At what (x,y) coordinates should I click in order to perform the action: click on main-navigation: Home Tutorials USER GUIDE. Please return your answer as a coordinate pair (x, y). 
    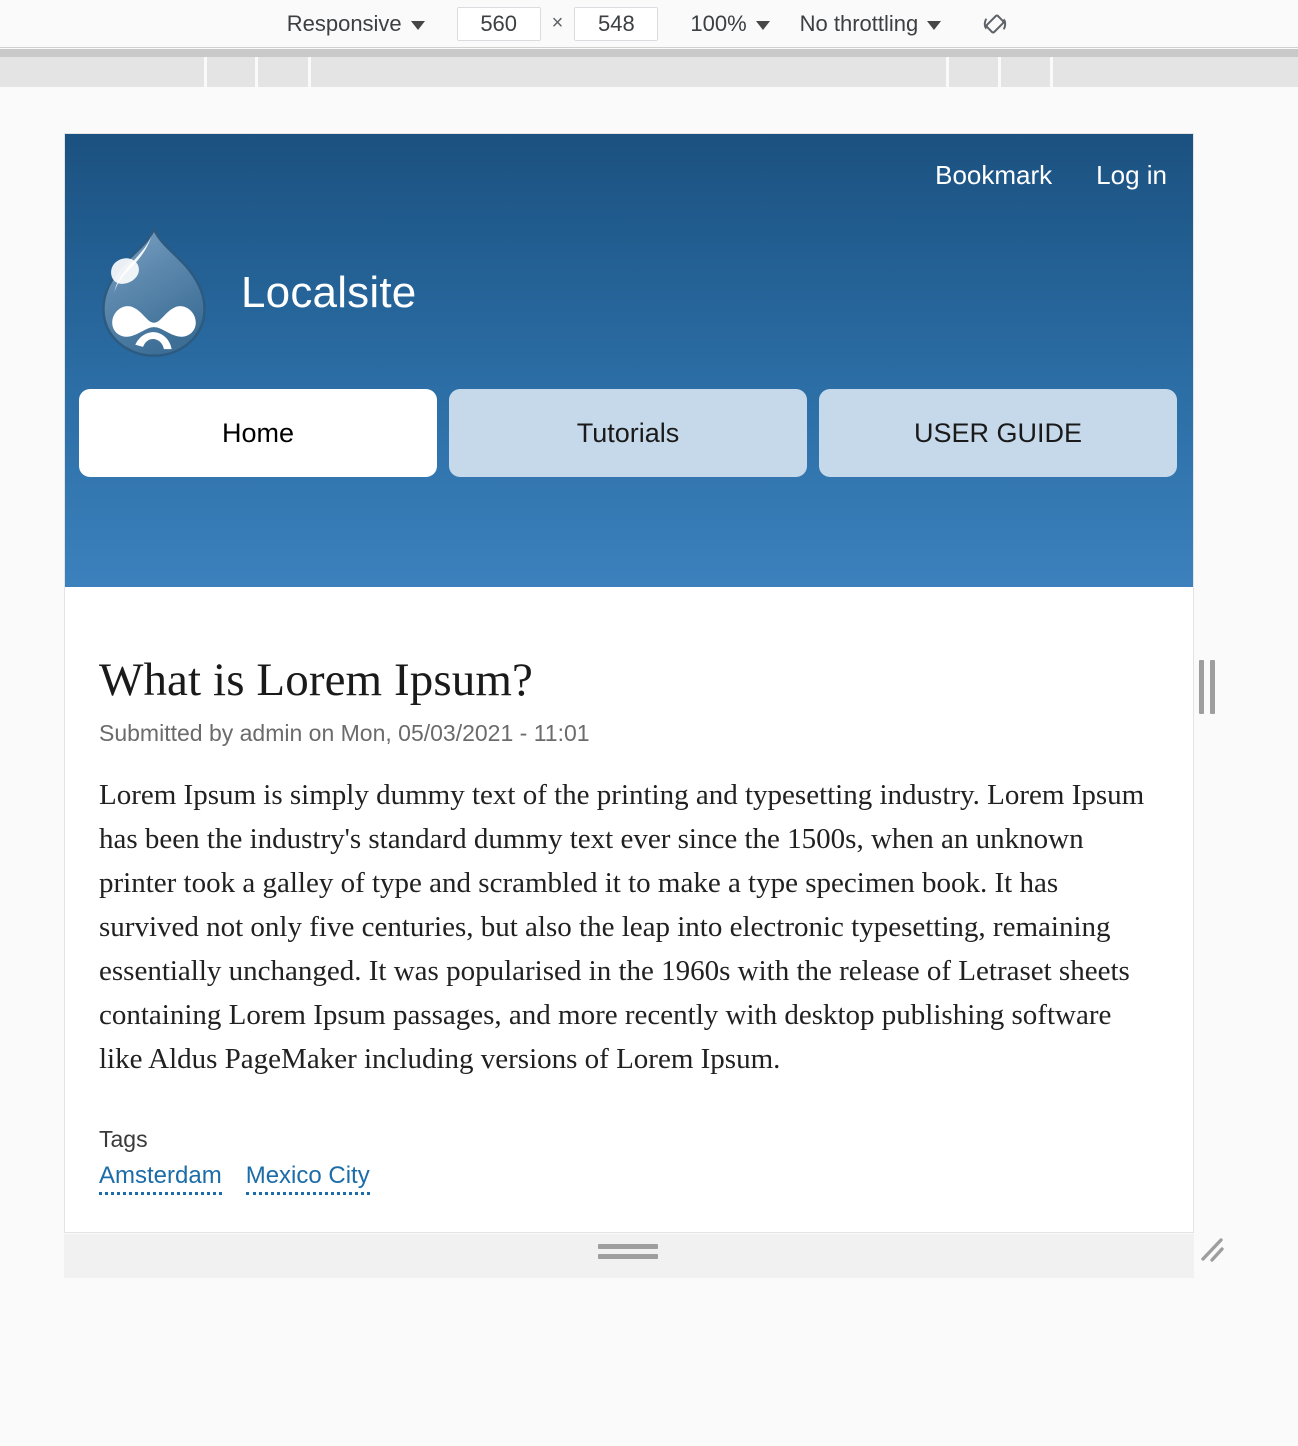
    Looking at the image, I should click on (629, 433).